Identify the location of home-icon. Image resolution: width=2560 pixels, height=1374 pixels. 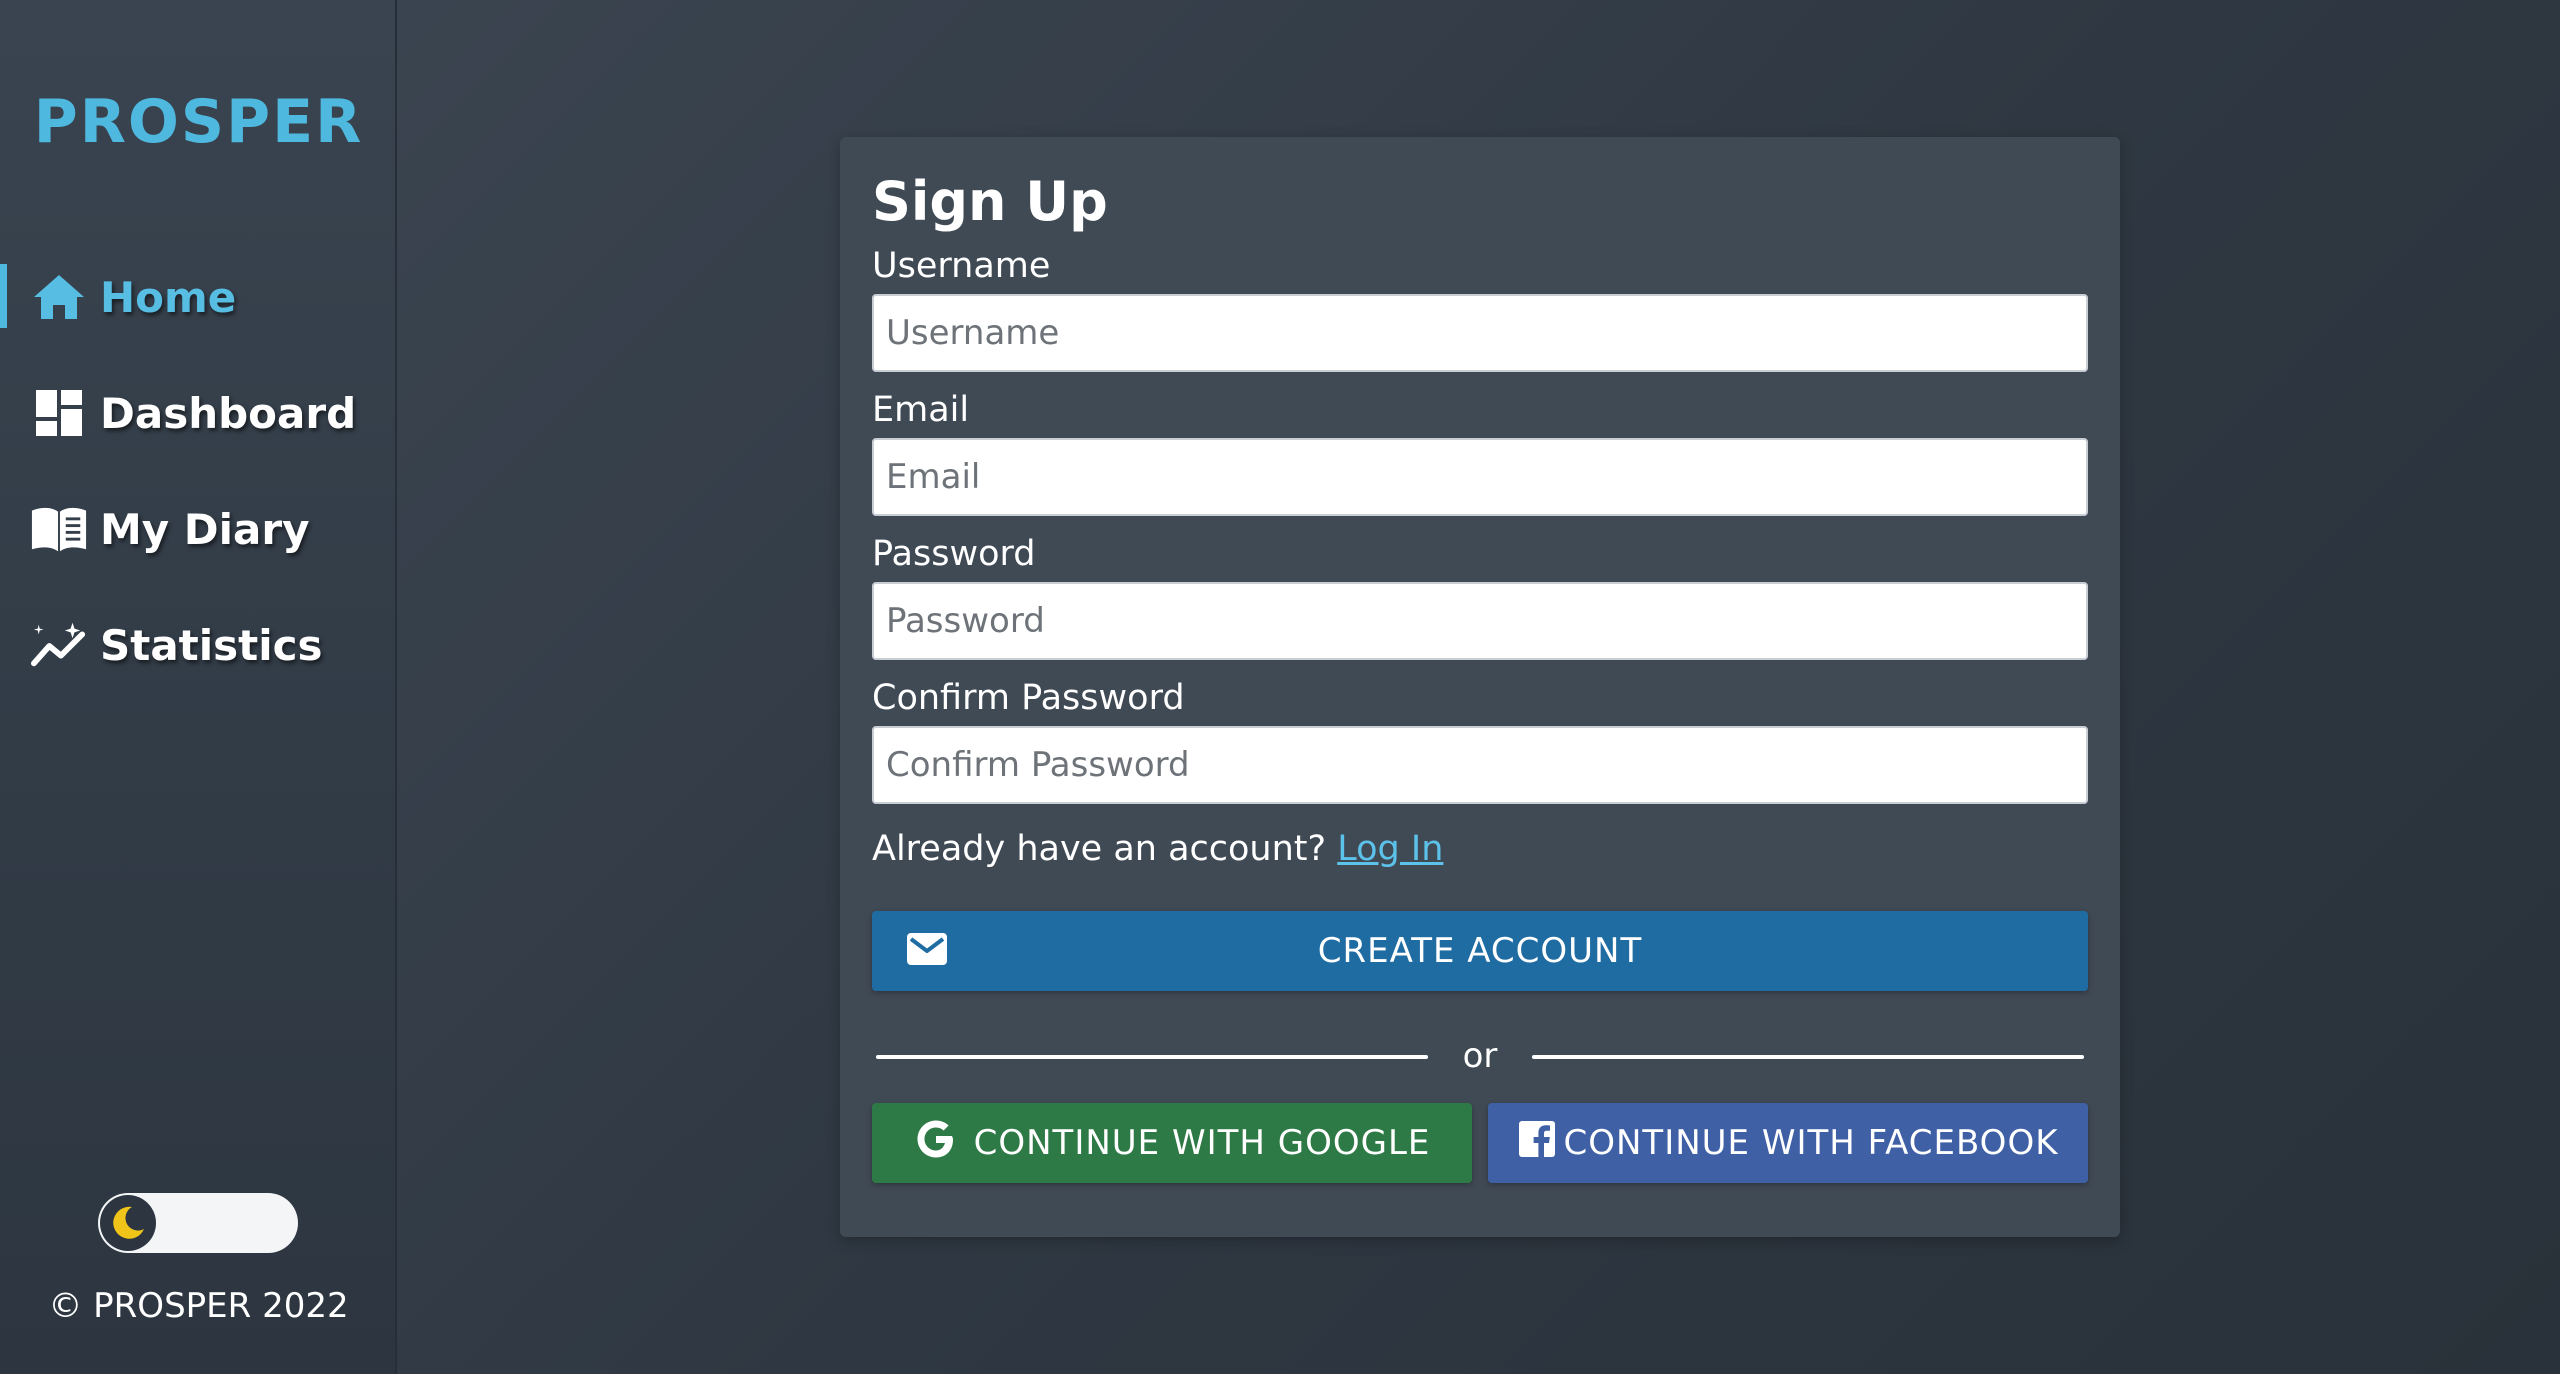
(59, 297).